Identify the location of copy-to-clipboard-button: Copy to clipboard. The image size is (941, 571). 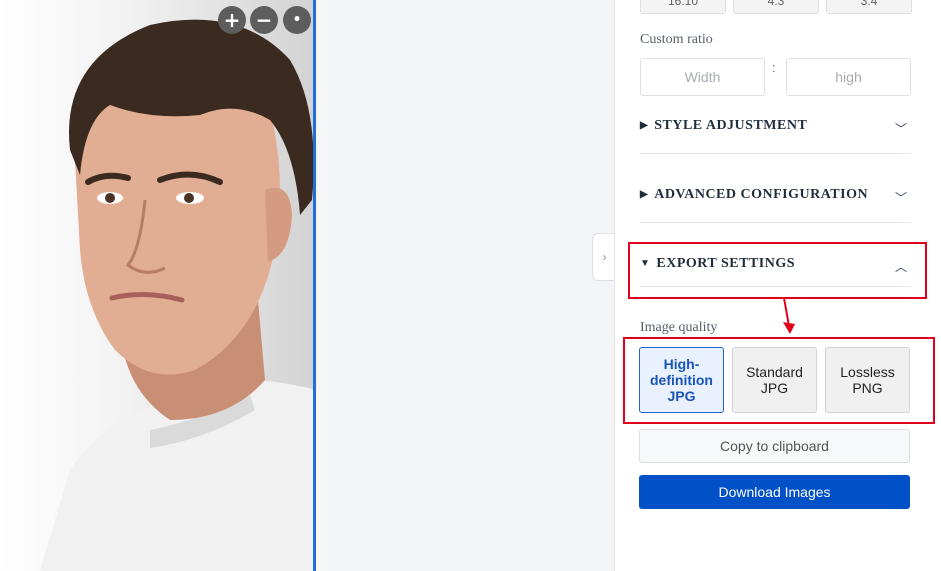
(774, 446).